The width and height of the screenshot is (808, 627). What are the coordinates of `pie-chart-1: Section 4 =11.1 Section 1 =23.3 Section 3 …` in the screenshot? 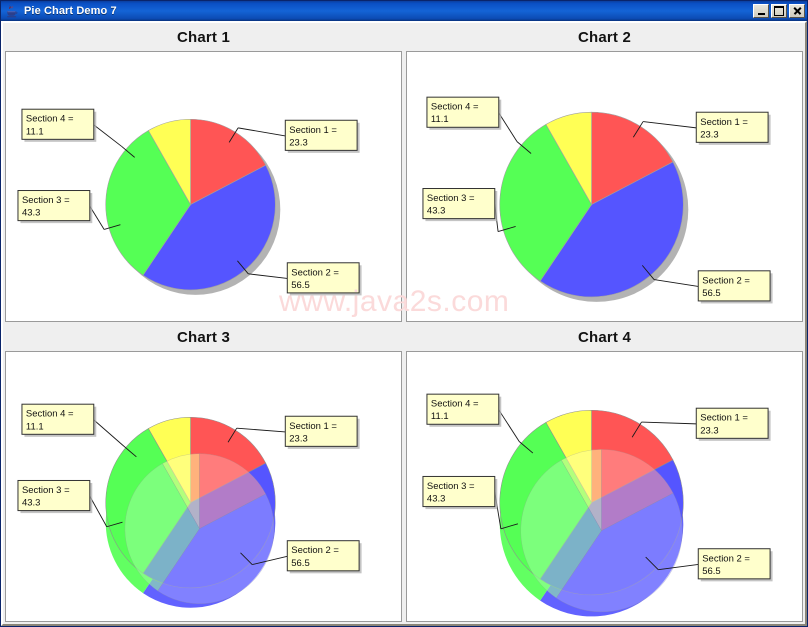 It's located at (189, 202).